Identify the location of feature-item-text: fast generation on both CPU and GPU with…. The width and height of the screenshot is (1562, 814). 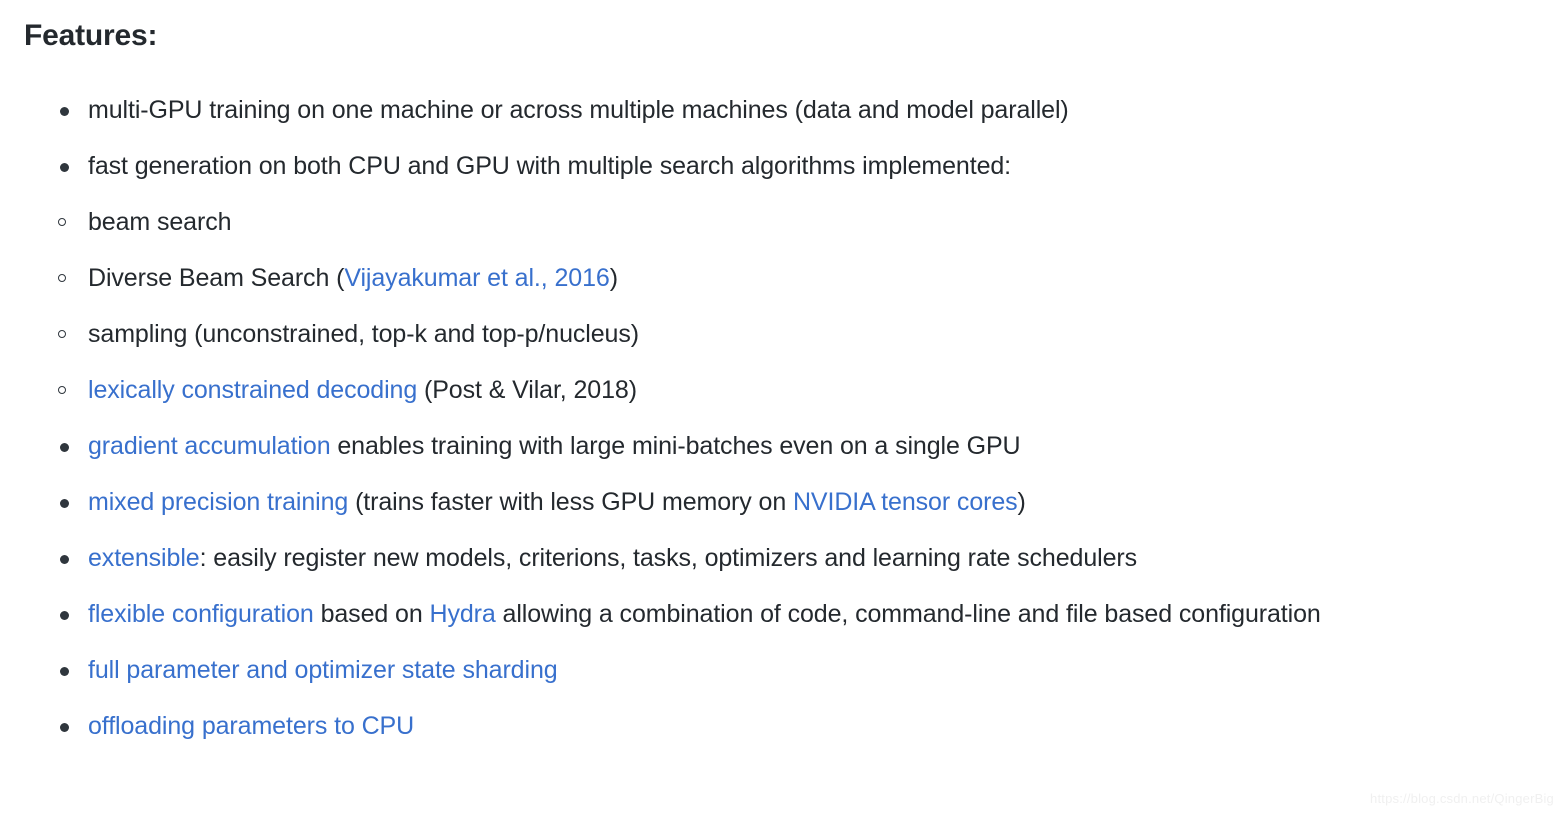
(550, 166).